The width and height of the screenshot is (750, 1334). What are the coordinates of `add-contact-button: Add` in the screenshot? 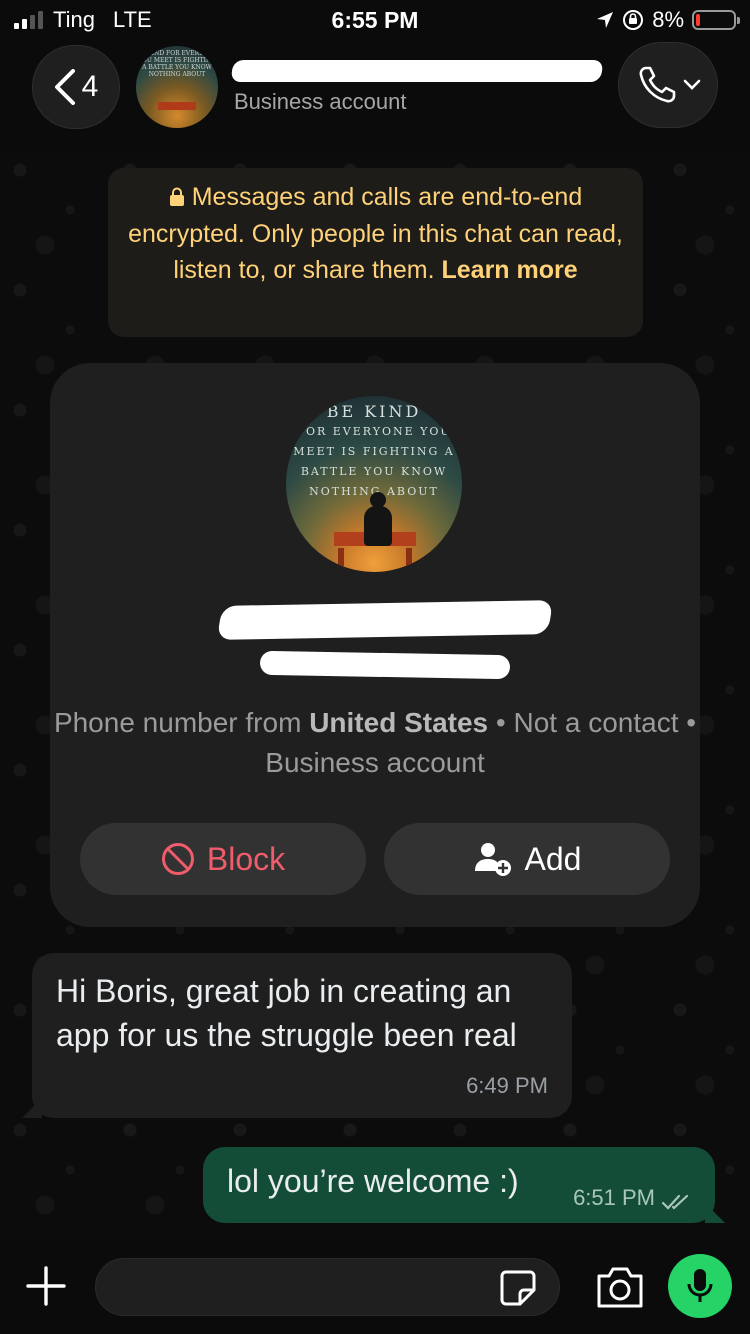 It's located at (527, 859).